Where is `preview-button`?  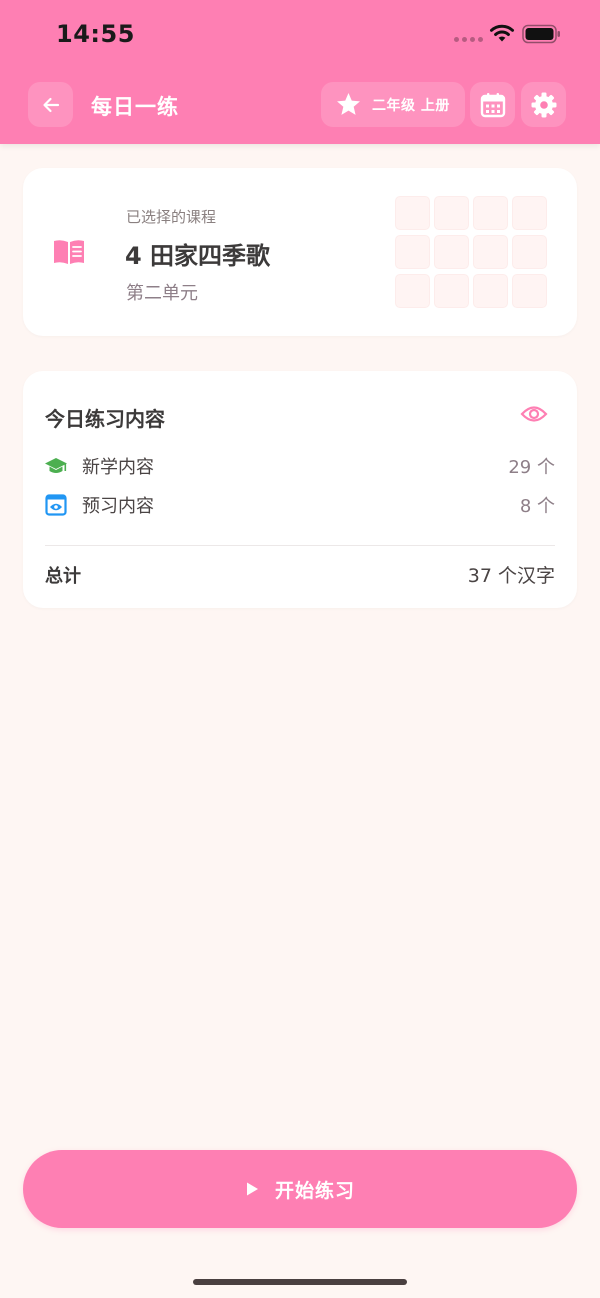
preview-button is located at coordinates (534, 414).